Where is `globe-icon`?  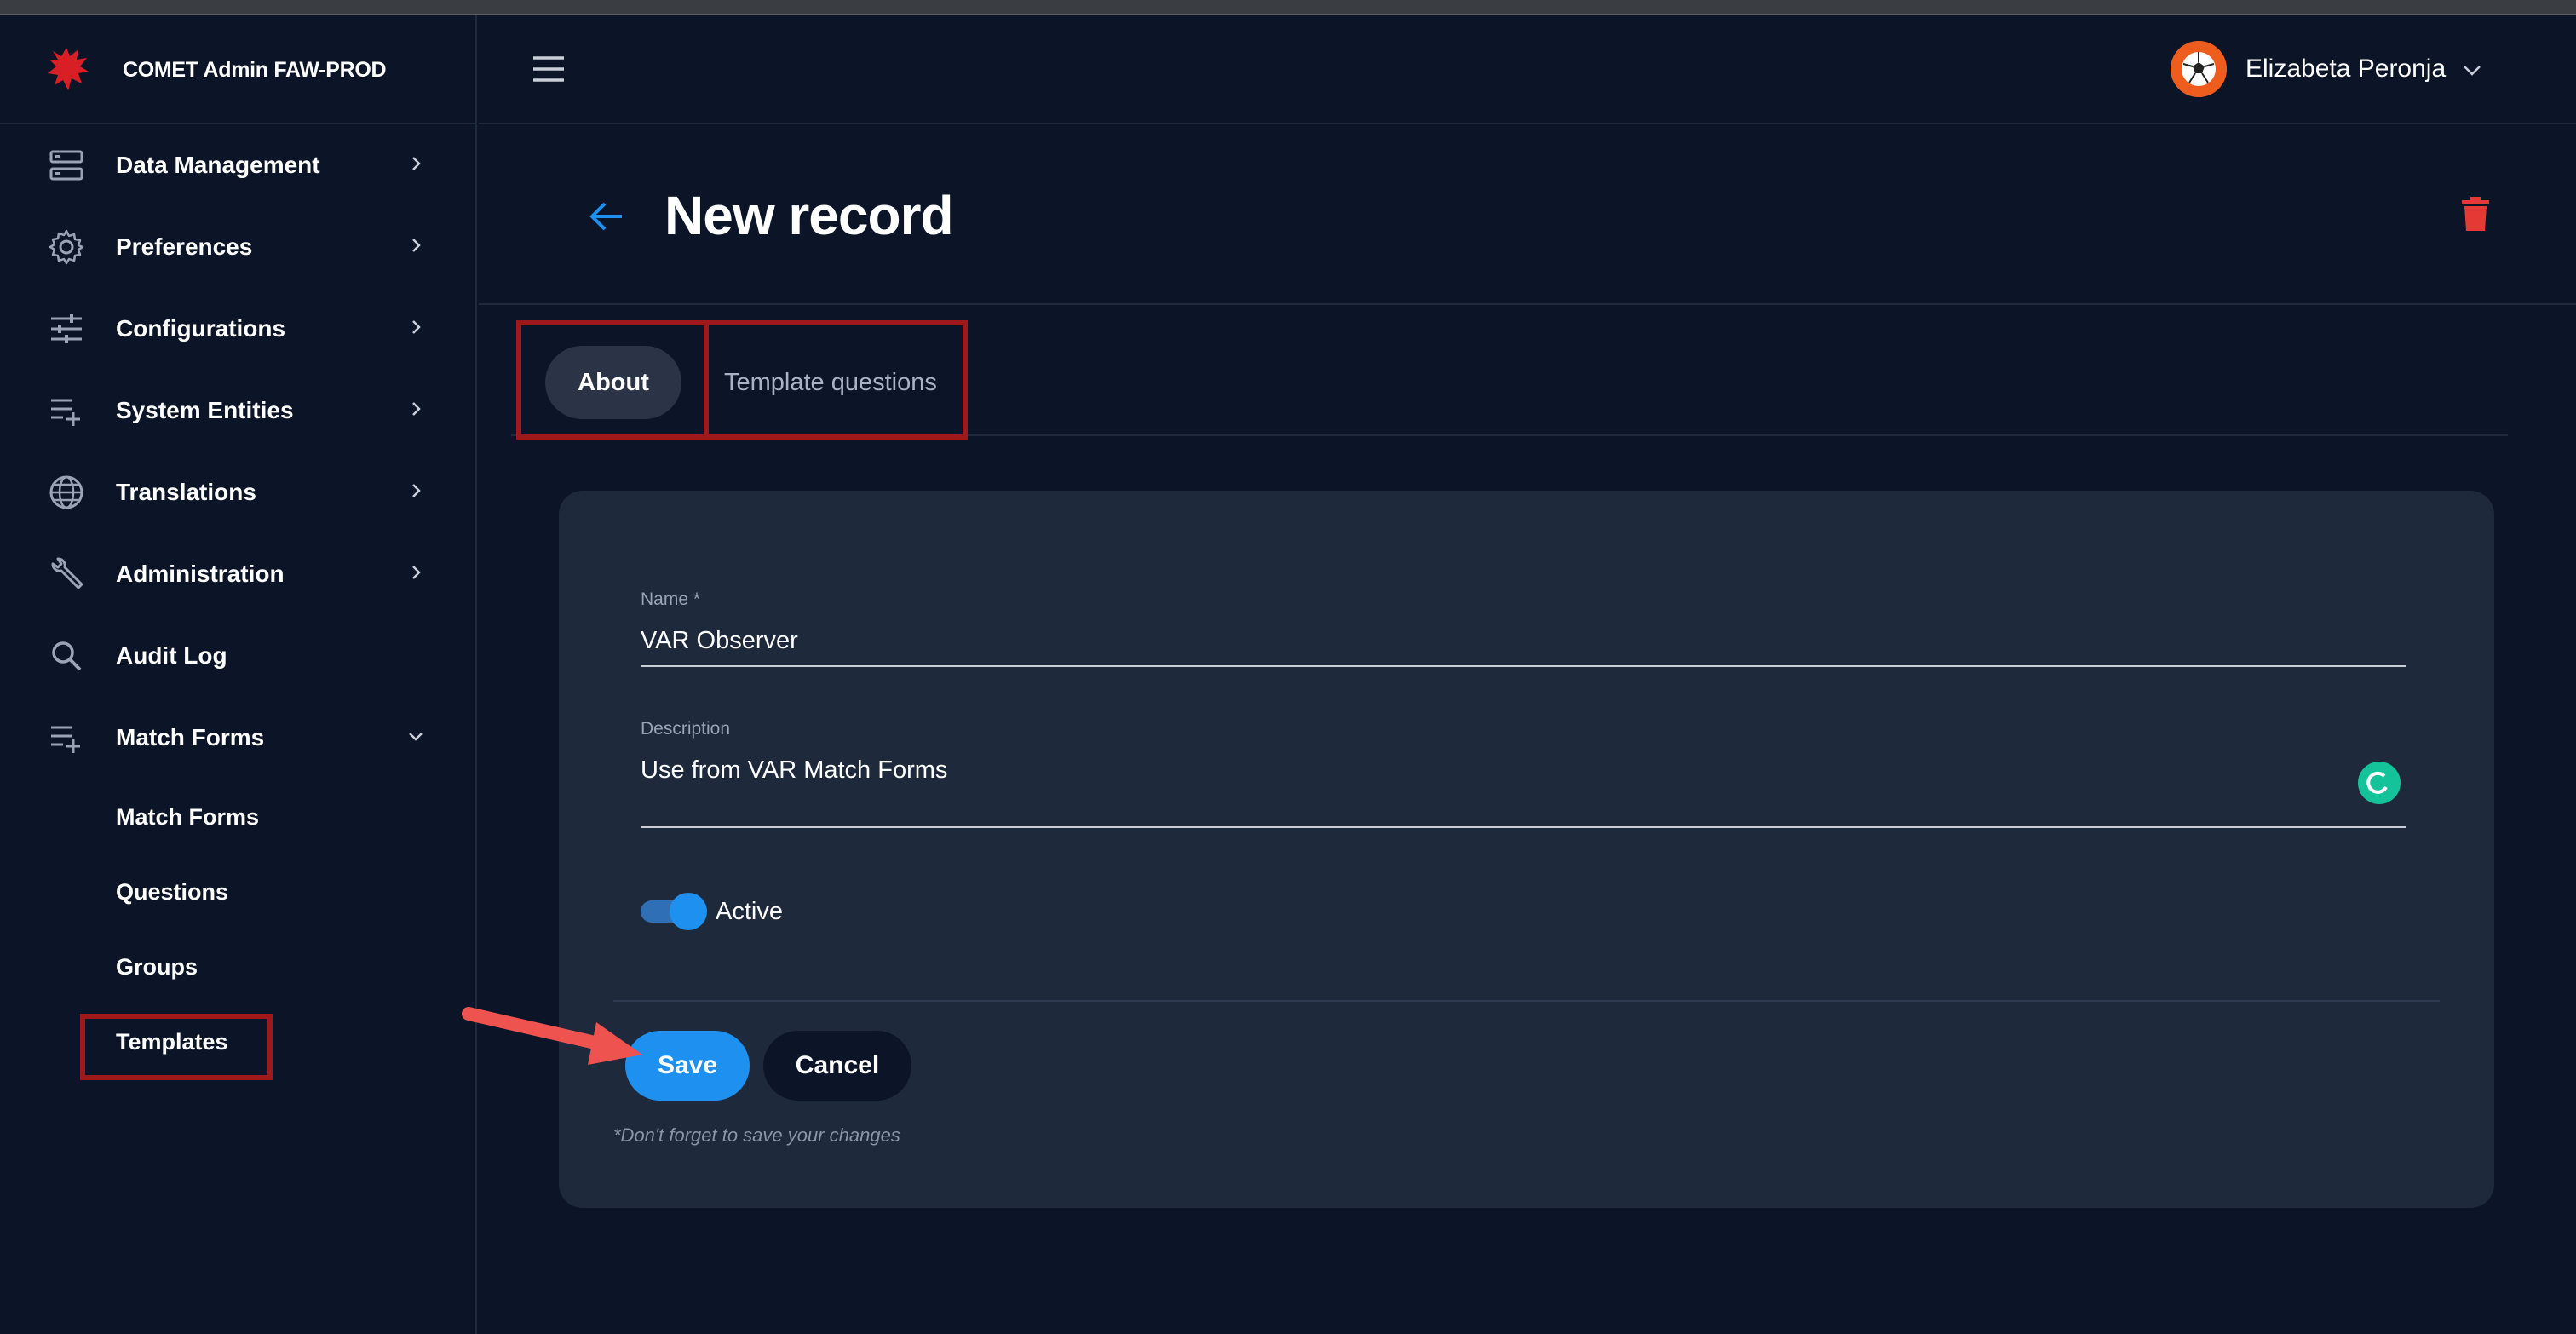 globe-icon is located at coordinates (66, 492).